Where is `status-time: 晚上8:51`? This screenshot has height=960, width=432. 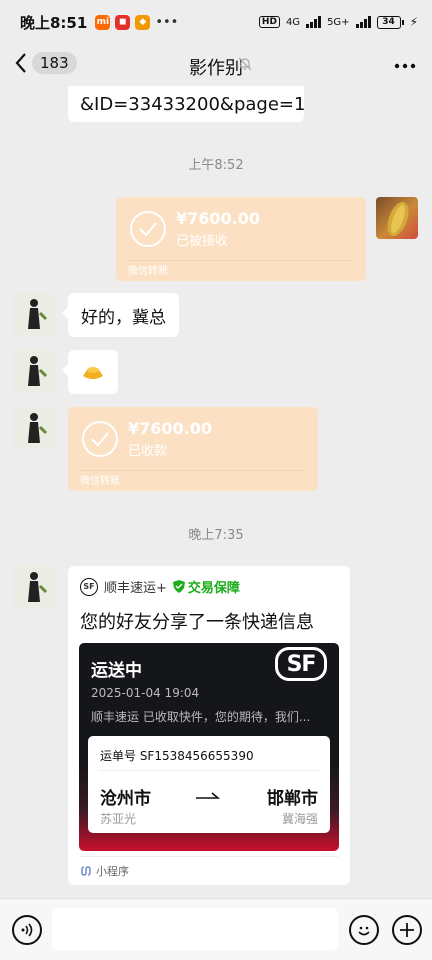
status-time: 晚上8:51 is located at coordinates (54, 22).